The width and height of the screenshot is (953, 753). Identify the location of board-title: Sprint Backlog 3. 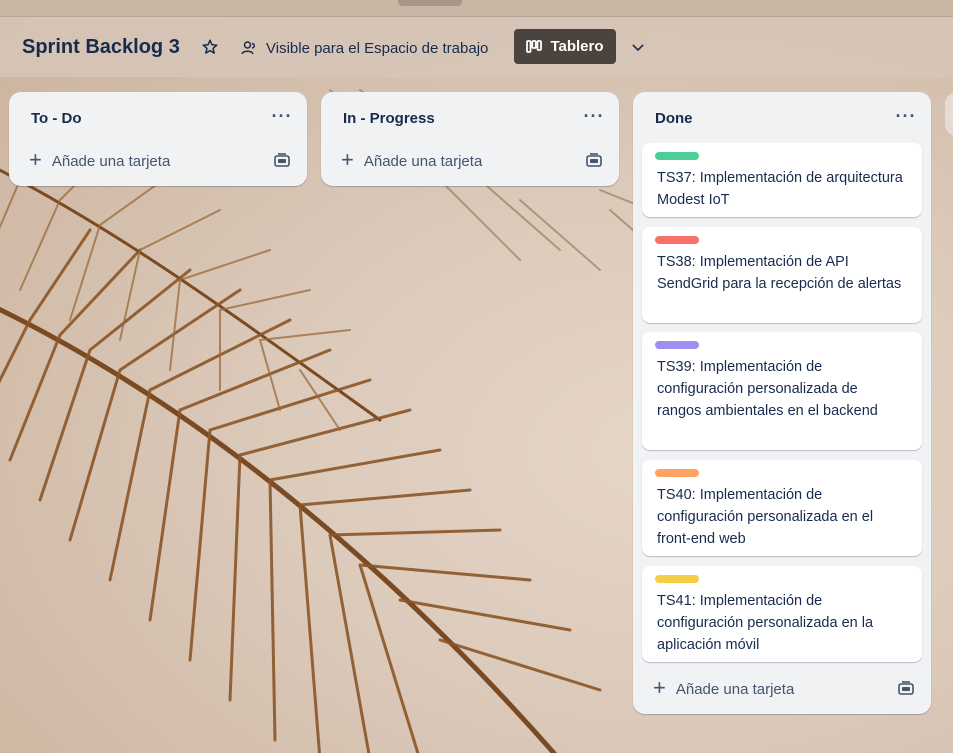
(101, 47).